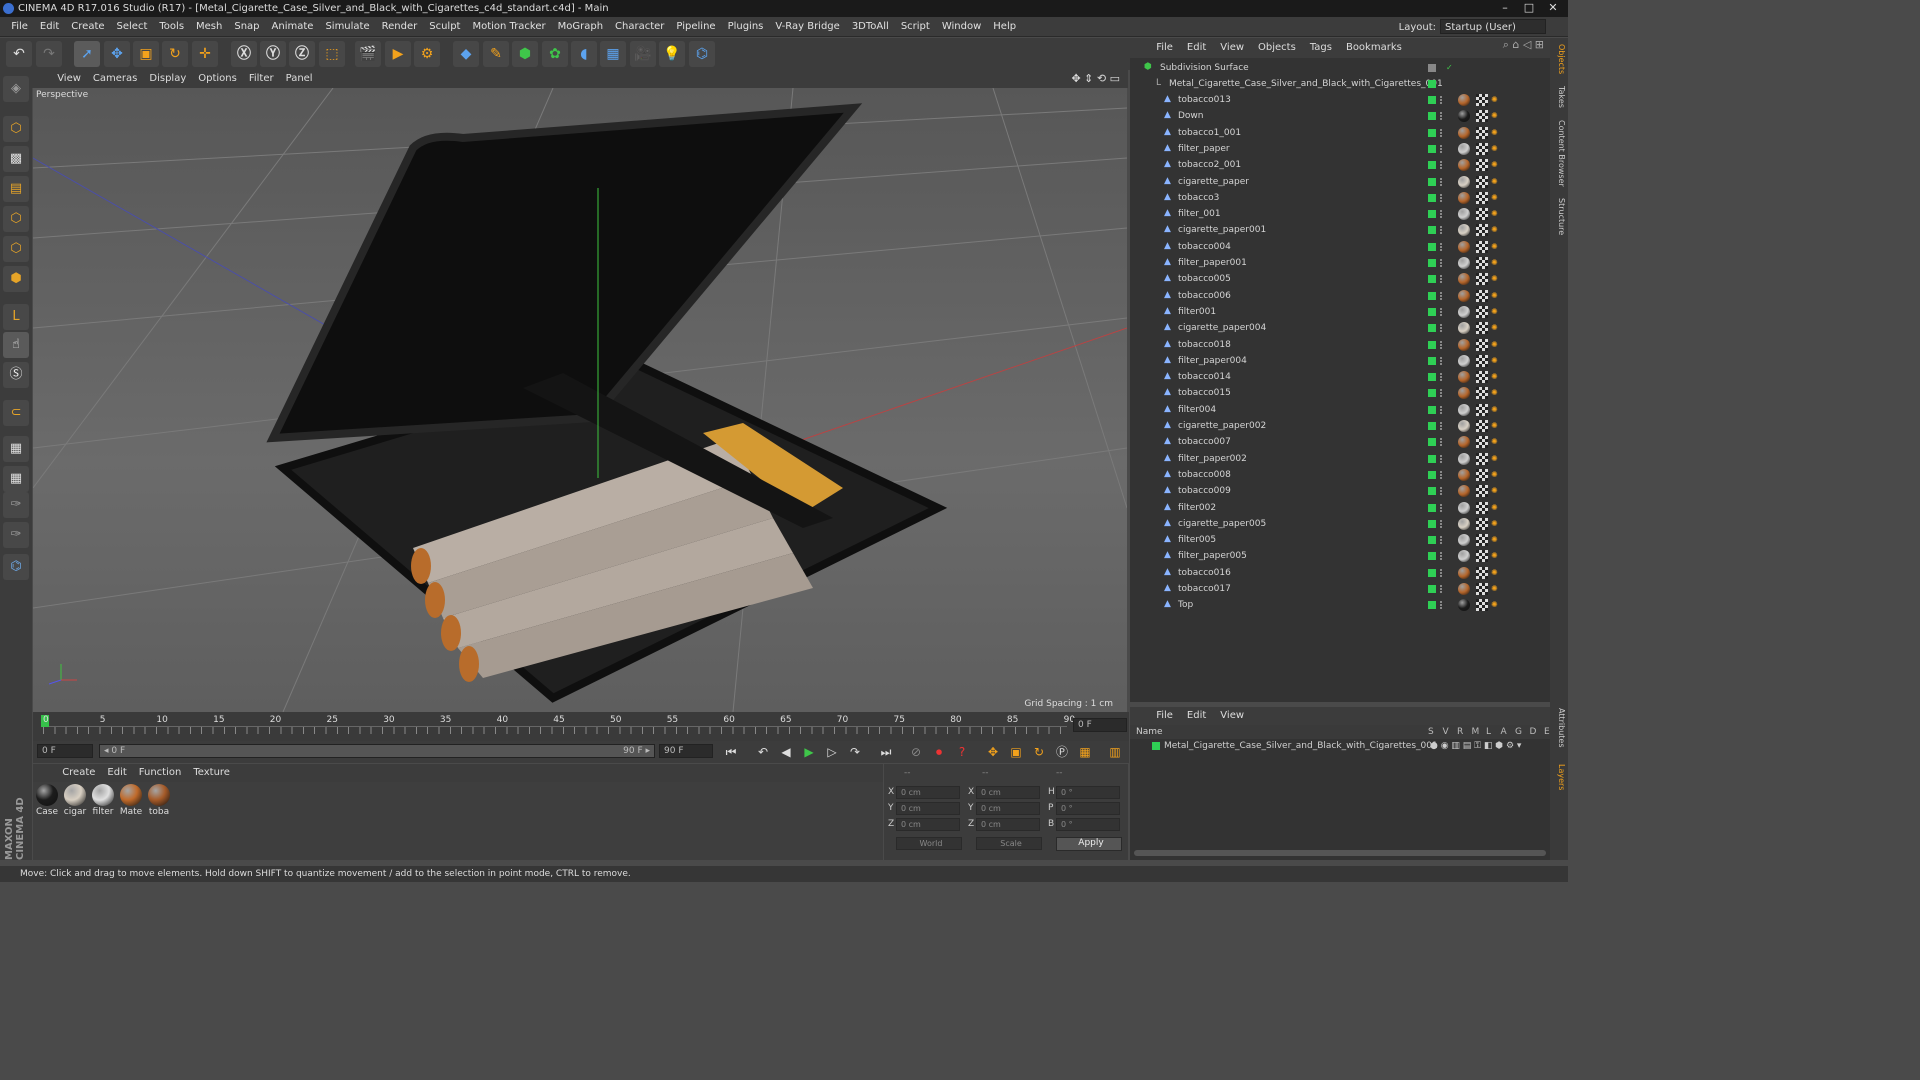 This screenshot has height=1080, width=1920. Describe the element at coordinates (1340, 198) in the screenshot. I see `object-row: ▲ tobacco3 ✺` at that location.